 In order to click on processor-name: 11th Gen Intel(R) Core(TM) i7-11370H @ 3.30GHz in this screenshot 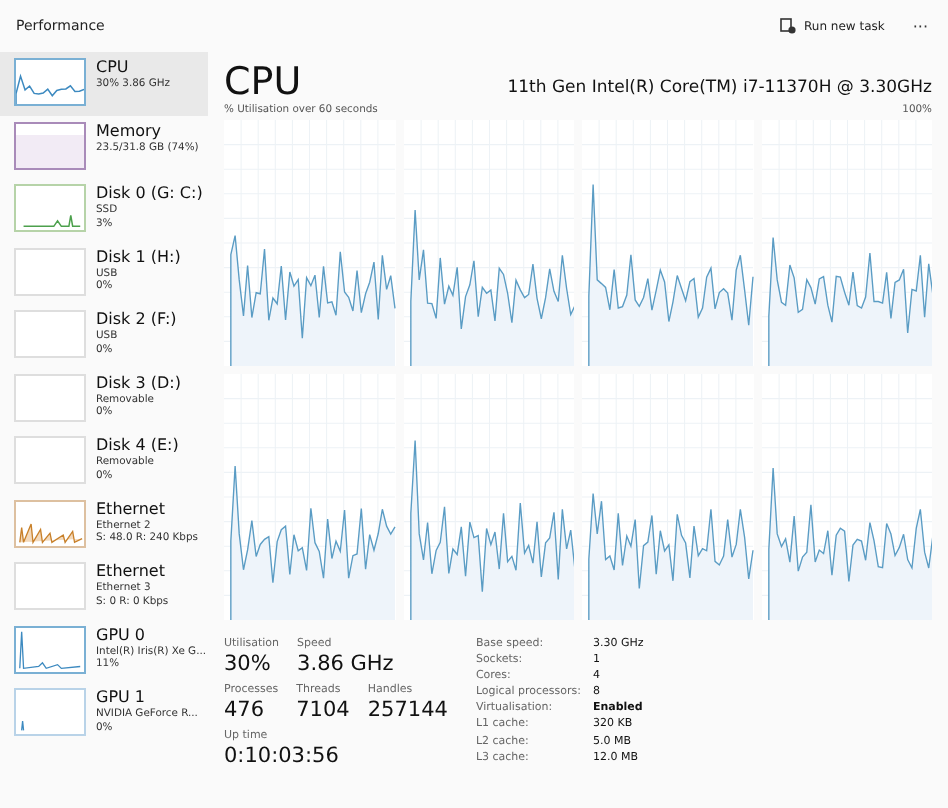, I will do `click(719, 90)`.